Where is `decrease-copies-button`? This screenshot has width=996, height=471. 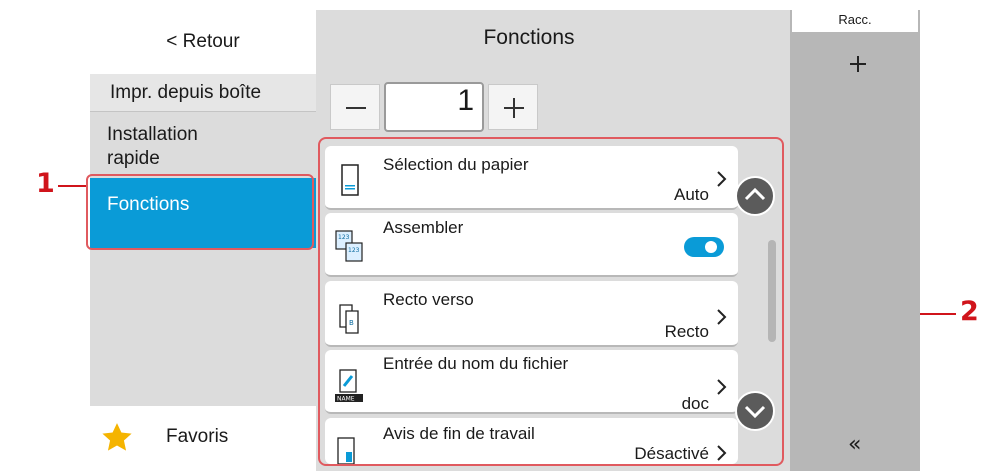 decrease-copies-button is located at coordinates (355, 107).